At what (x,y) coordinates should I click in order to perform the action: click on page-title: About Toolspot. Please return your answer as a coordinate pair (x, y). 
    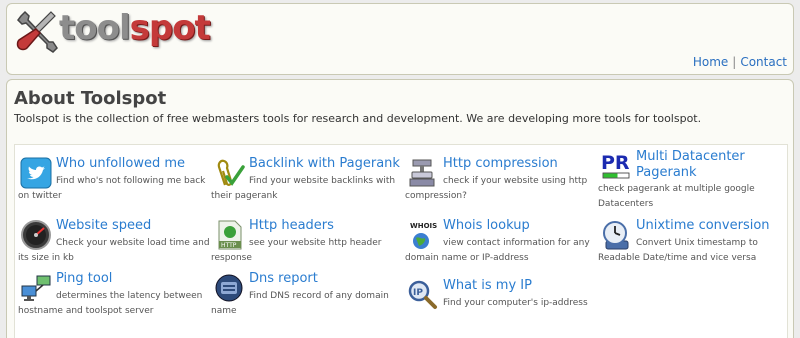
    Looking at the image, I should click on (90, 98).